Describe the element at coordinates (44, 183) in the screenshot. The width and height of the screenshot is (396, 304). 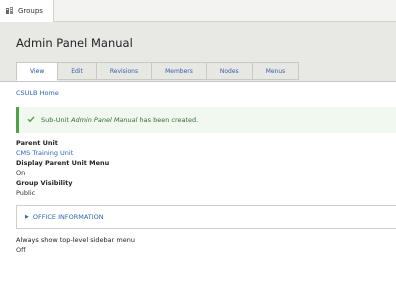
I see `group-visibility-label: Group Visibility` at that location.